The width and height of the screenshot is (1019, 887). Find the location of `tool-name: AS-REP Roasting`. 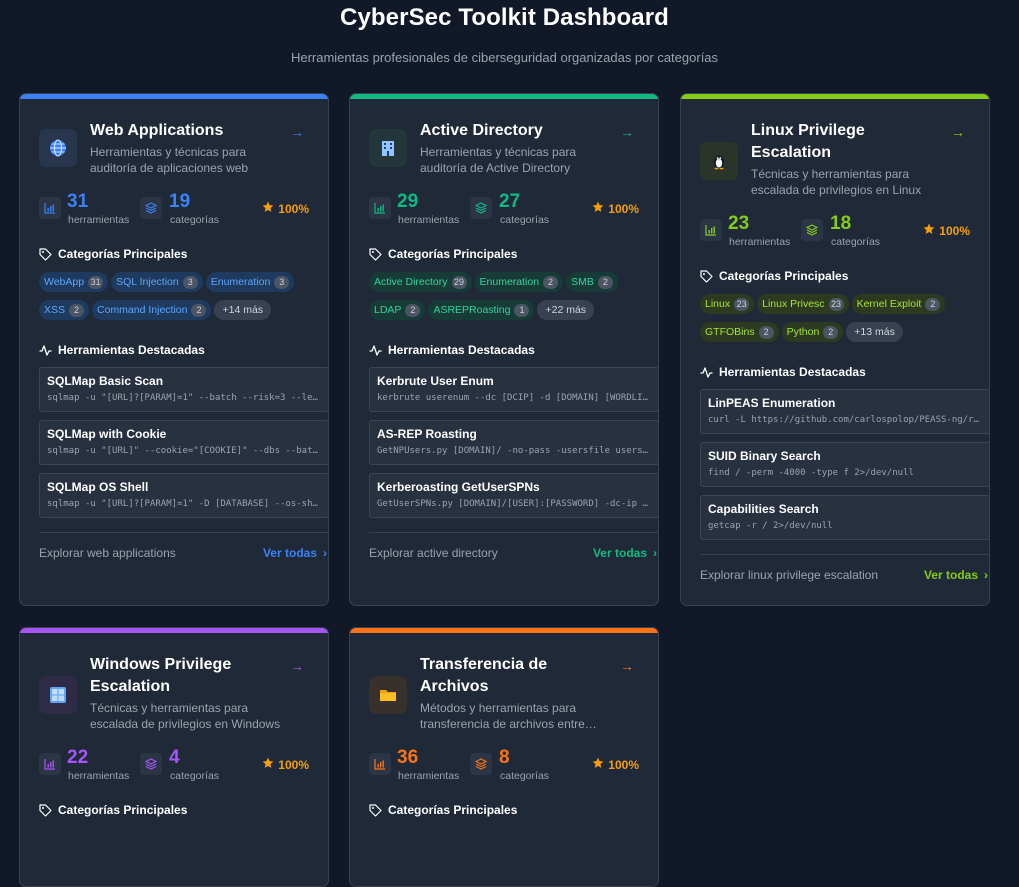

tool-name: AS-REP Roasting is located at coordinates (427, 434).